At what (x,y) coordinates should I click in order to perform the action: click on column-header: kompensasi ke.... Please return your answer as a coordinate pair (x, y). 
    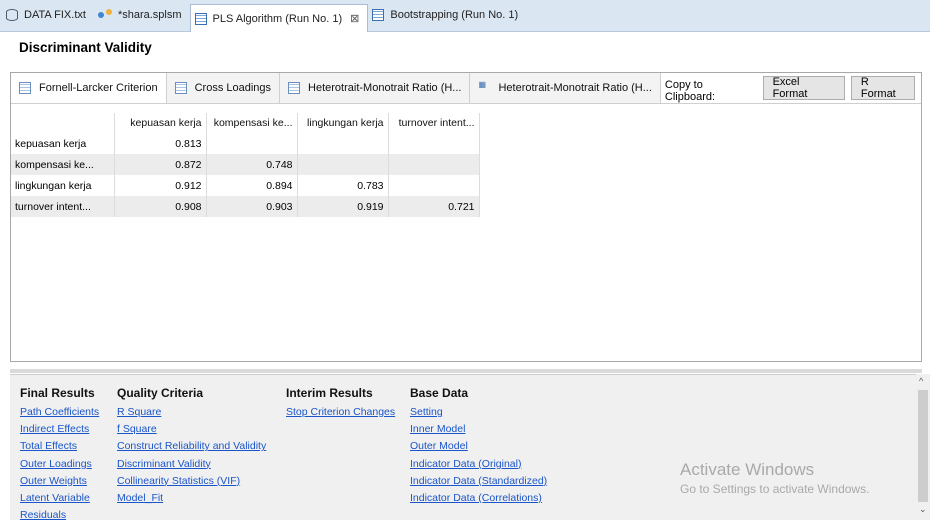
    Looking at the image, I should click on (252, 123).